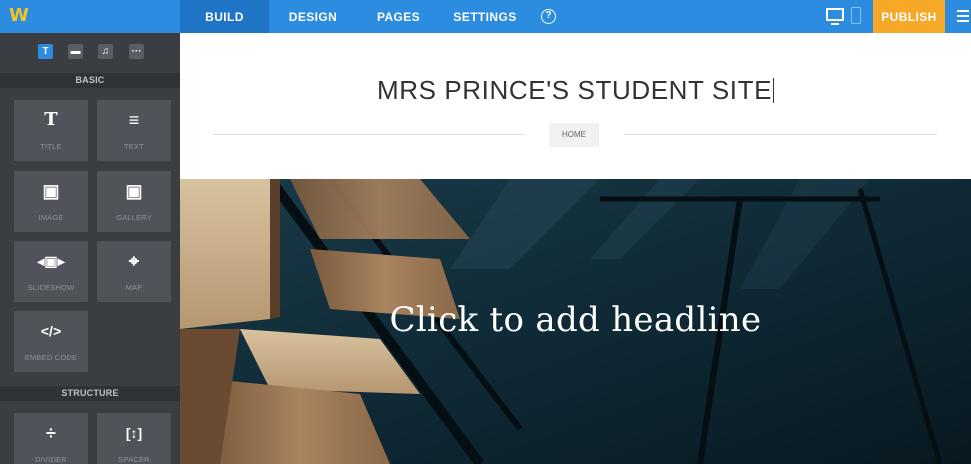 This screenshot has width=971, height=464. I want to click on element-slideshow: ◂▣▸ SLIDESHOW, so click(51, 271).